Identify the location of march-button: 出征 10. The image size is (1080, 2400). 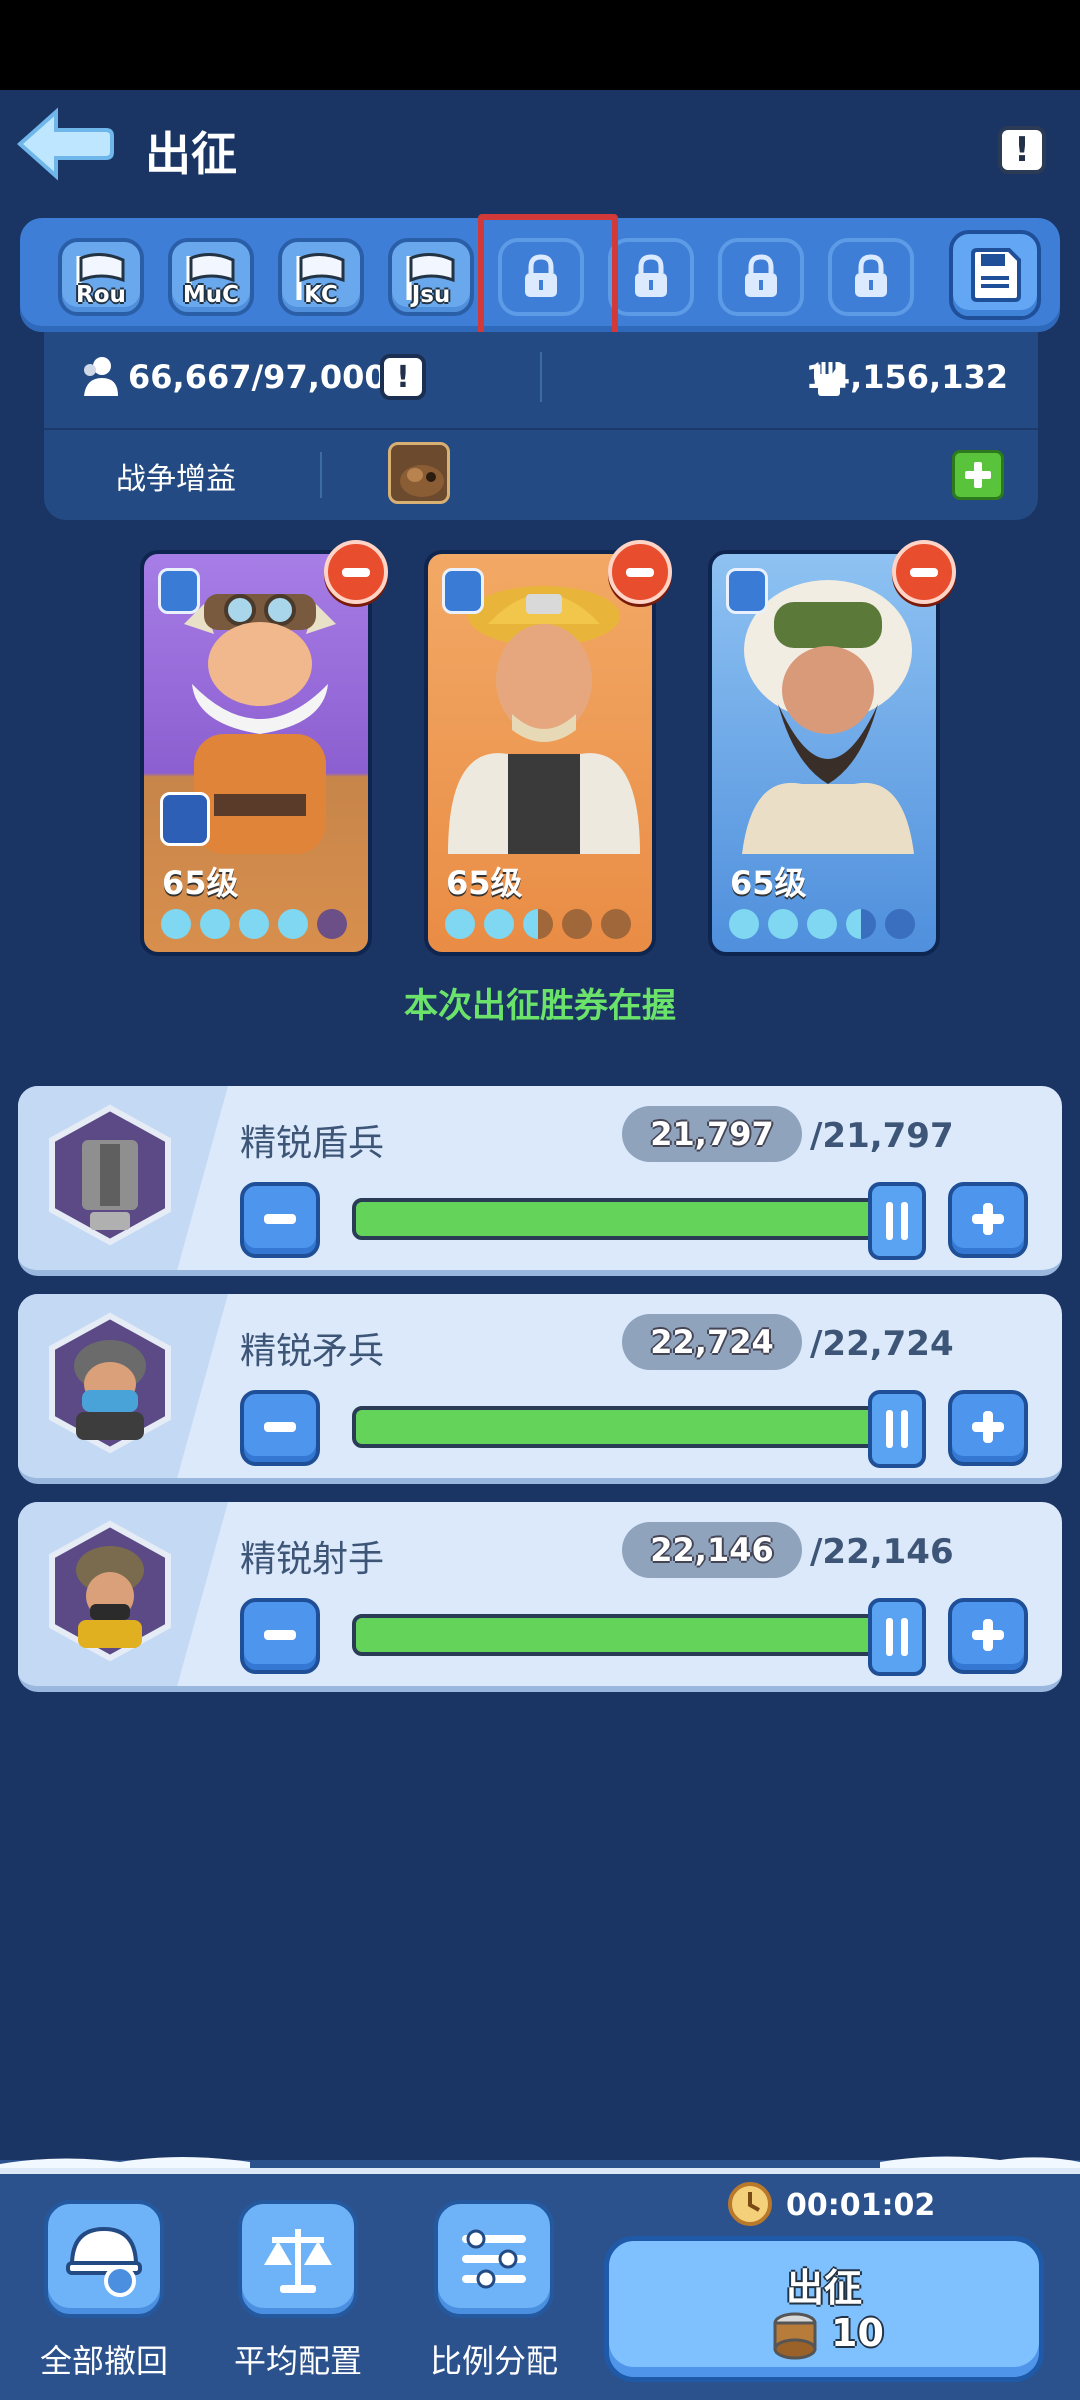
(824, 2309).